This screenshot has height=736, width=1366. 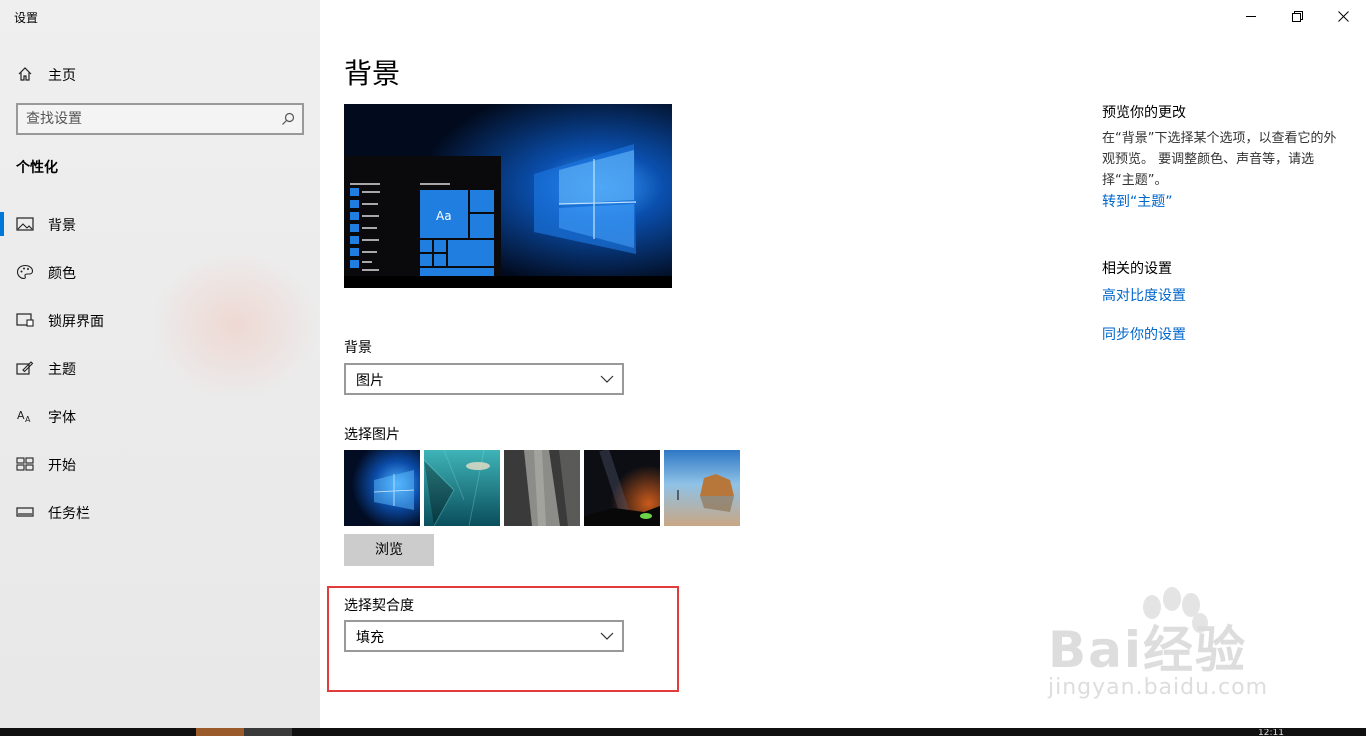 What do you see at coordinates (2, 224) in the screenshot?
I see `active-indicator` at bounding box center [2, 224].